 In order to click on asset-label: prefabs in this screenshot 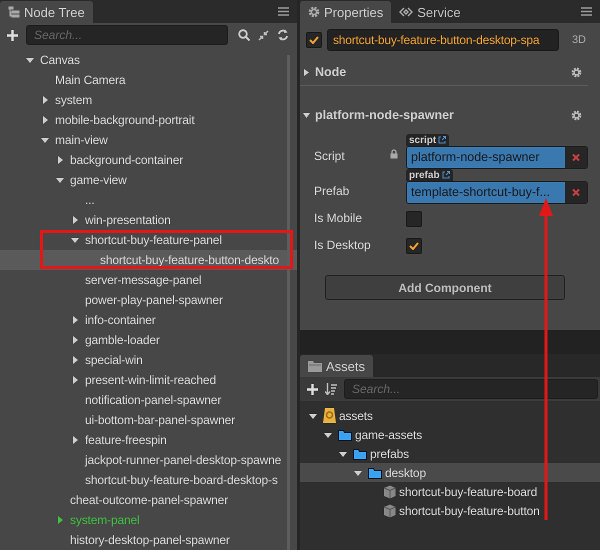, I will do `click(389, 453)`.